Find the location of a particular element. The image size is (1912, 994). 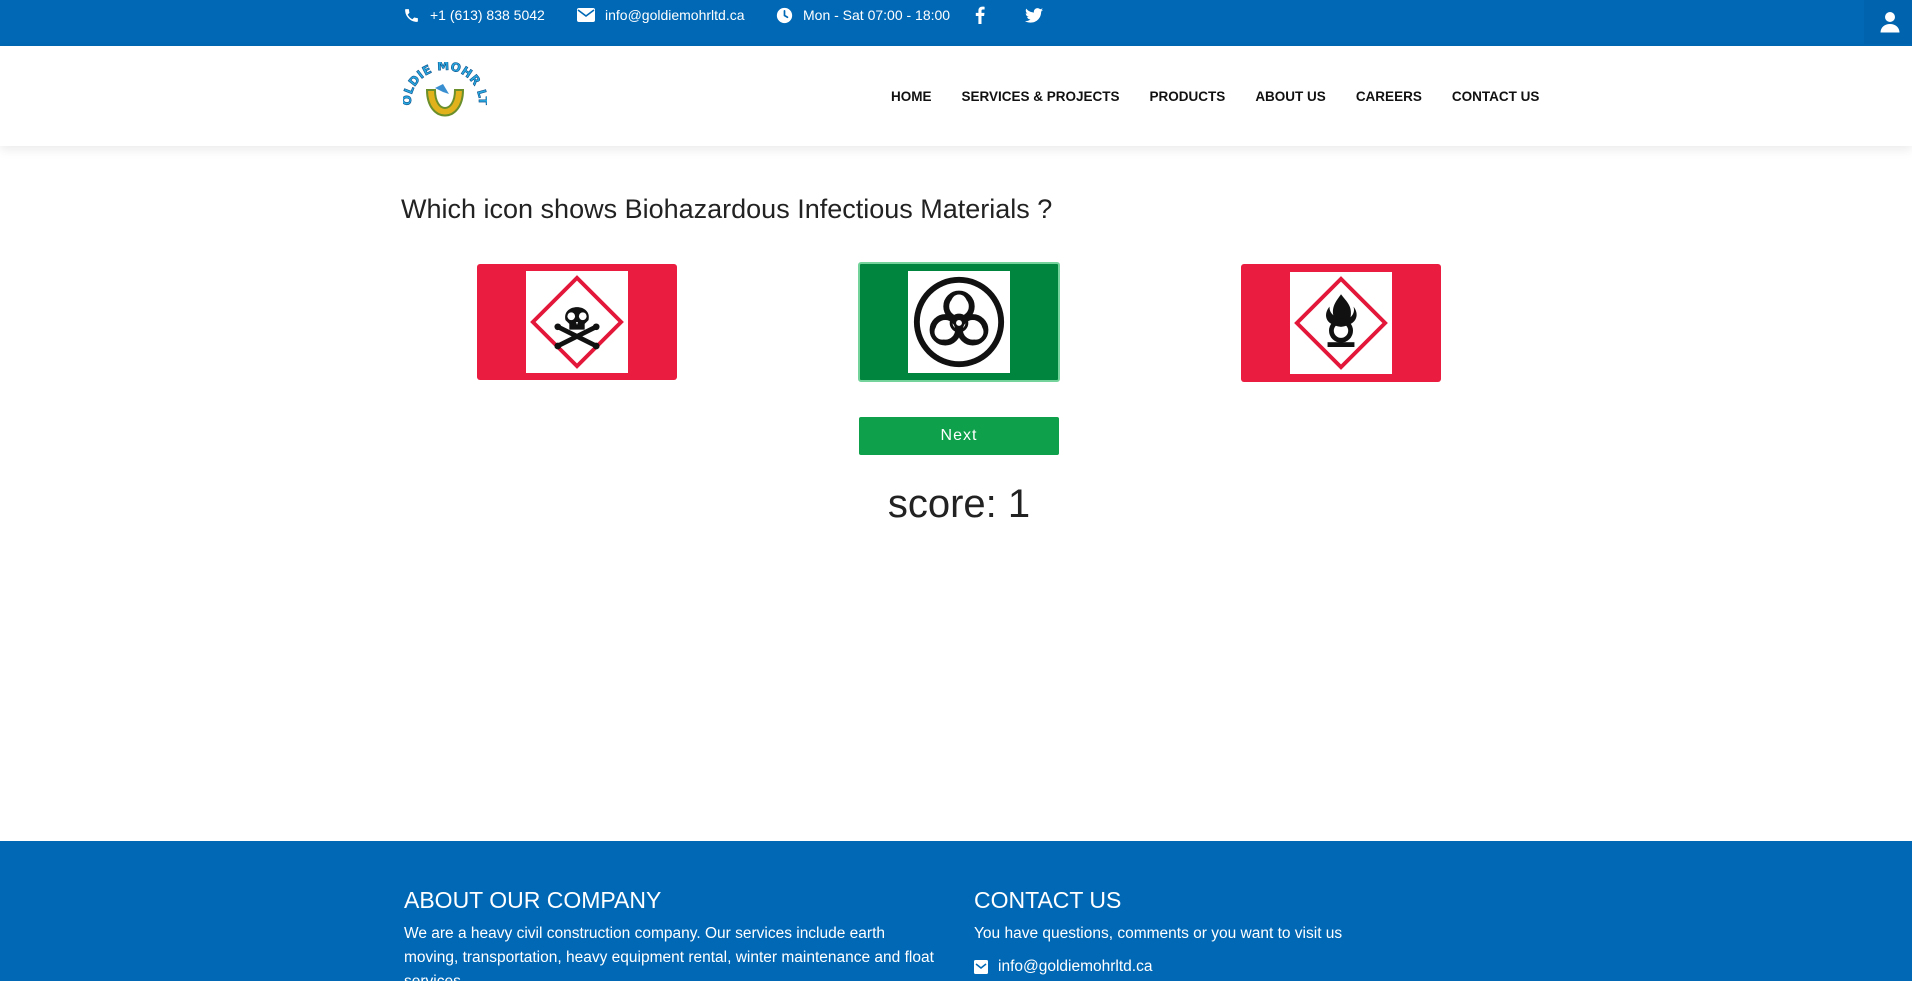

nav-services-projects: SERVICES & PROJECTS is located at coordinates (1041, 96).